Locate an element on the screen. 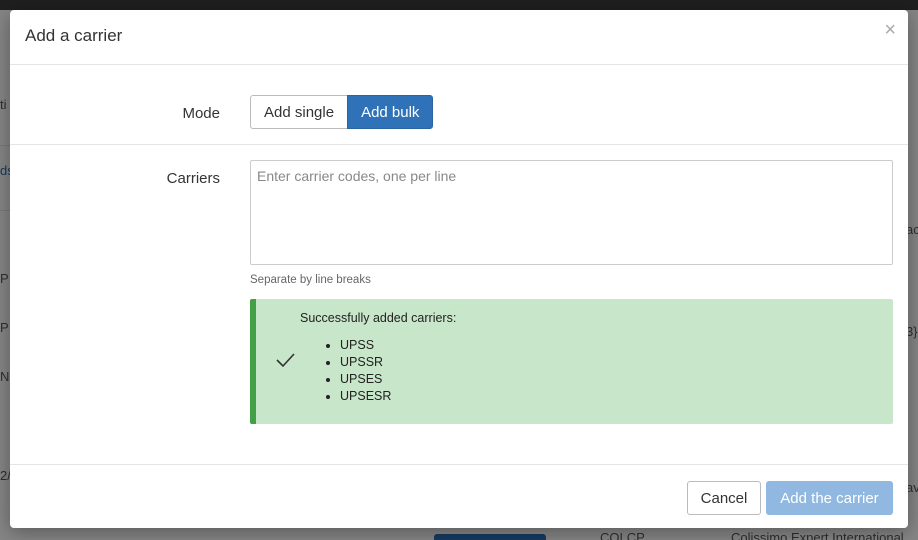  carriers-label: Carriers is located at coordinates (193, 178).